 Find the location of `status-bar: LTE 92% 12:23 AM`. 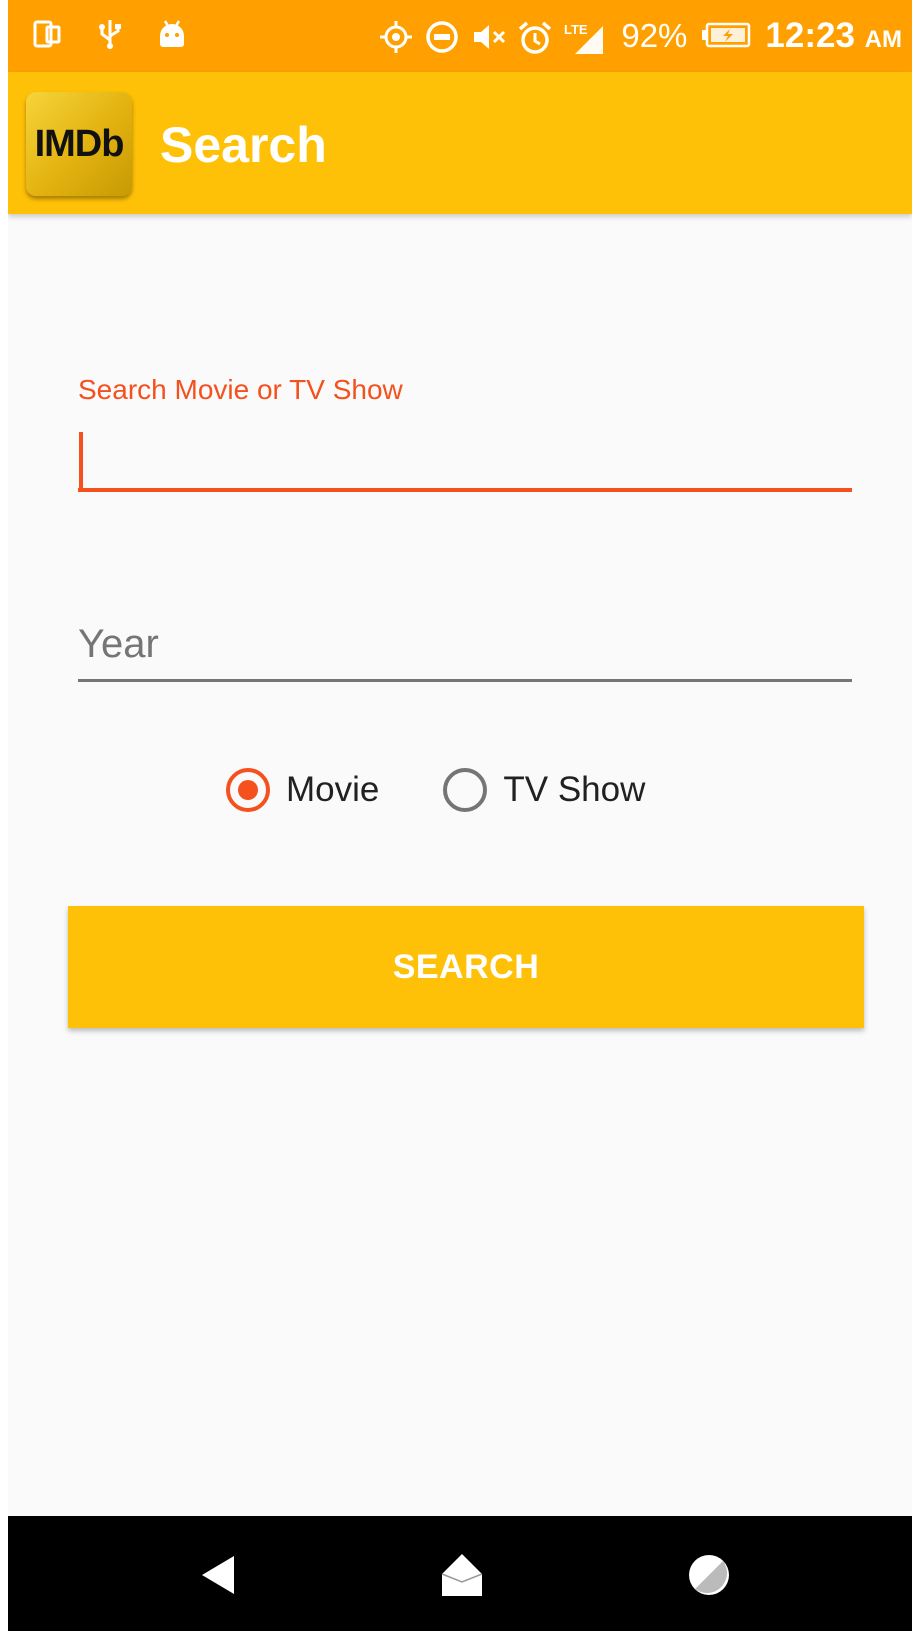

status-bar: LTE 92% 12:23 AM is located at coordinates (460, 36).